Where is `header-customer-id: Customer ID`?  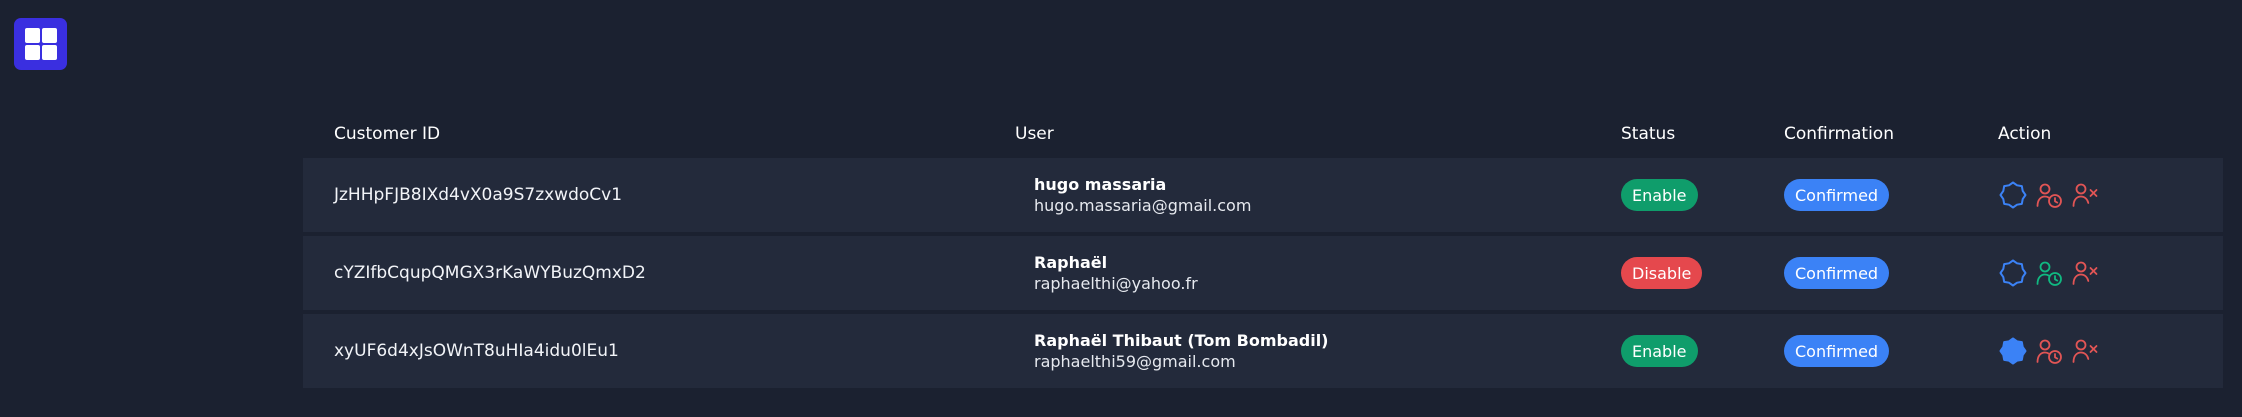
header-customer-id: Customer ID is located at coordinates (387, 134).